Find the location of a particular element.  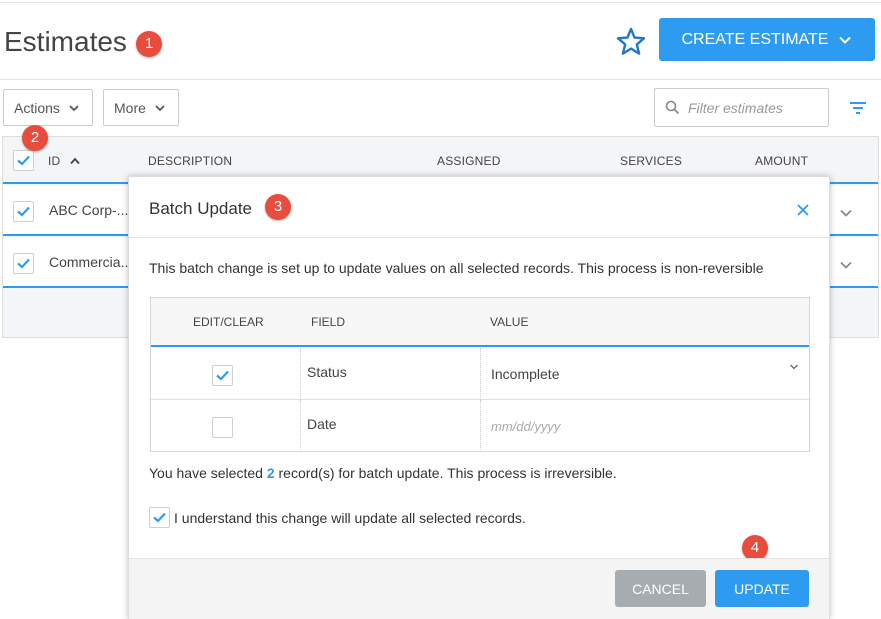

page-title: Estimates is located at coordinates (65, 41).